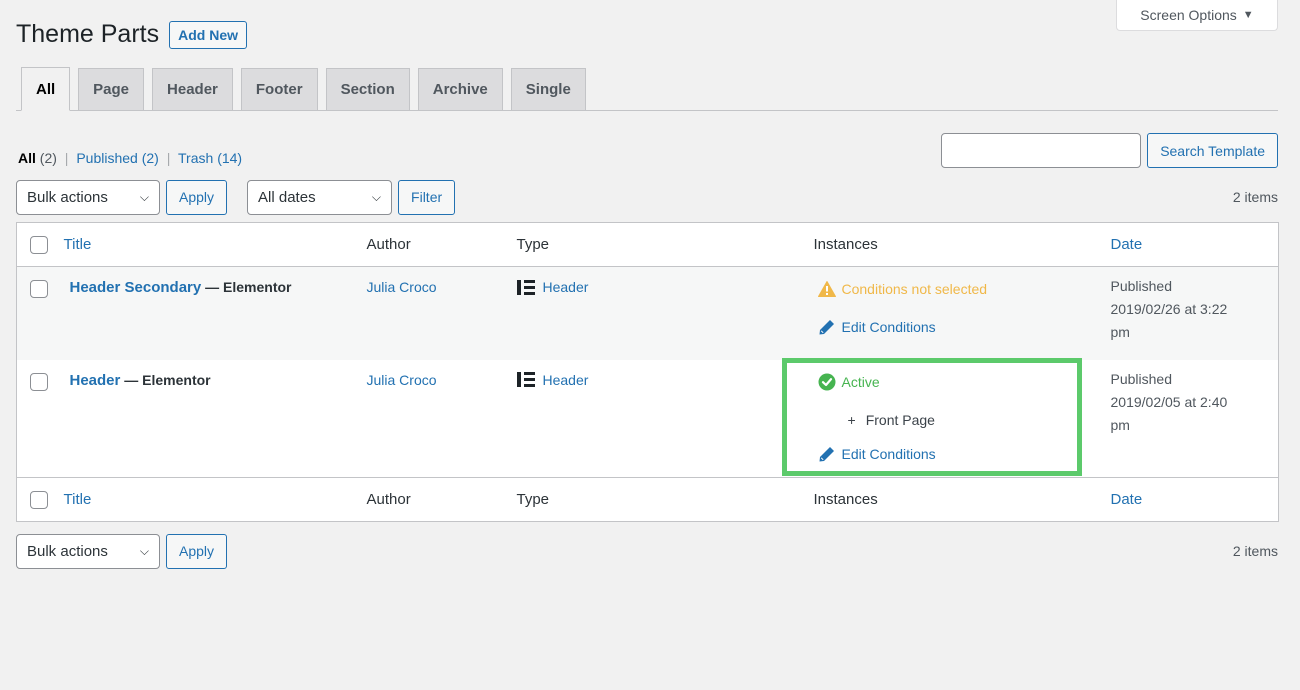  What do you see at coordinates (427, 197) in the screenshot?
I see `filter-button: Filter` at bounding box center [427, 197].